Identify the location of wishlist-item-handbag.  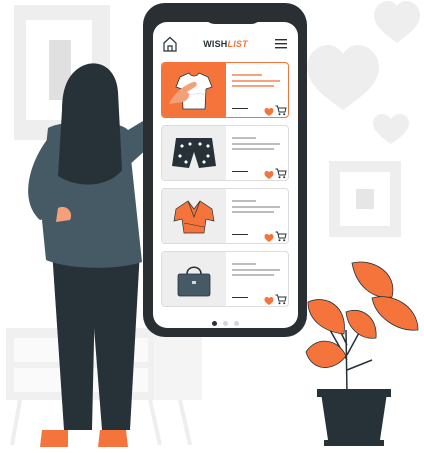
(225, 279).